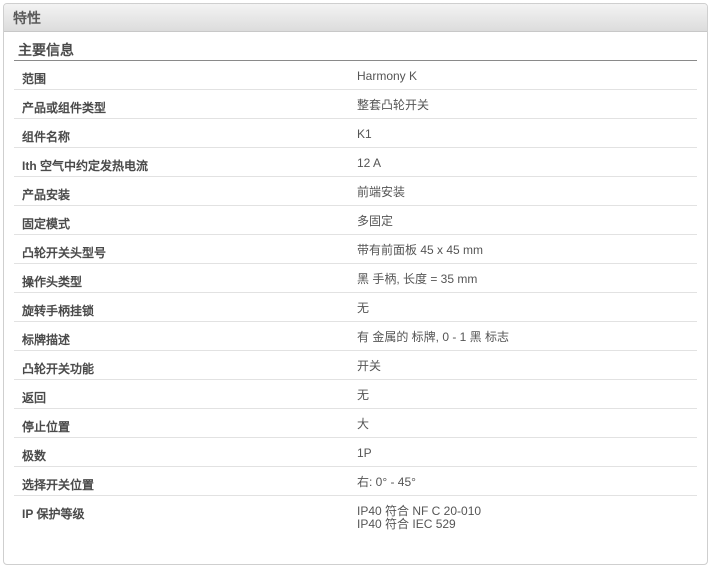 The image size is (711, 565). Describe the element at coordinates (46, 195) in the screenshot. I see `spec-label: 产品安装` at that location.